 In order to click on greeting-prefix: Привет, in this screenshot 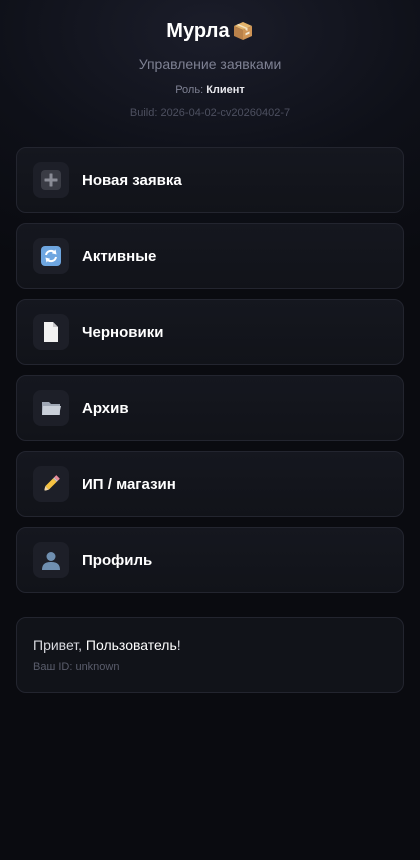, I will do `click(59, 645)`.